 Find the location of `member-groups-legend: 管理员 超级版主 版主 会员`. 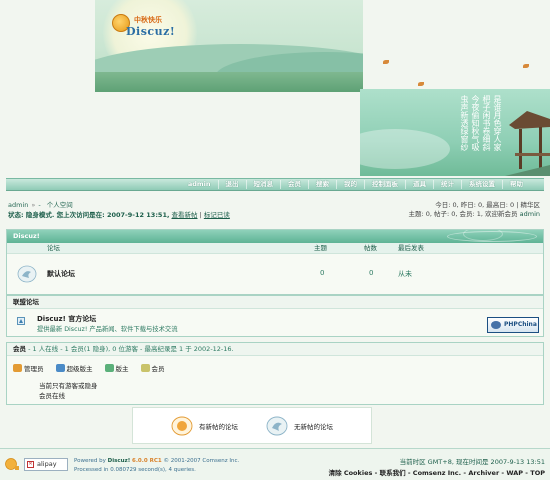

member-groups-legend: 管理员 超级版主 版主 会员 is located at coordinates (89, 368).